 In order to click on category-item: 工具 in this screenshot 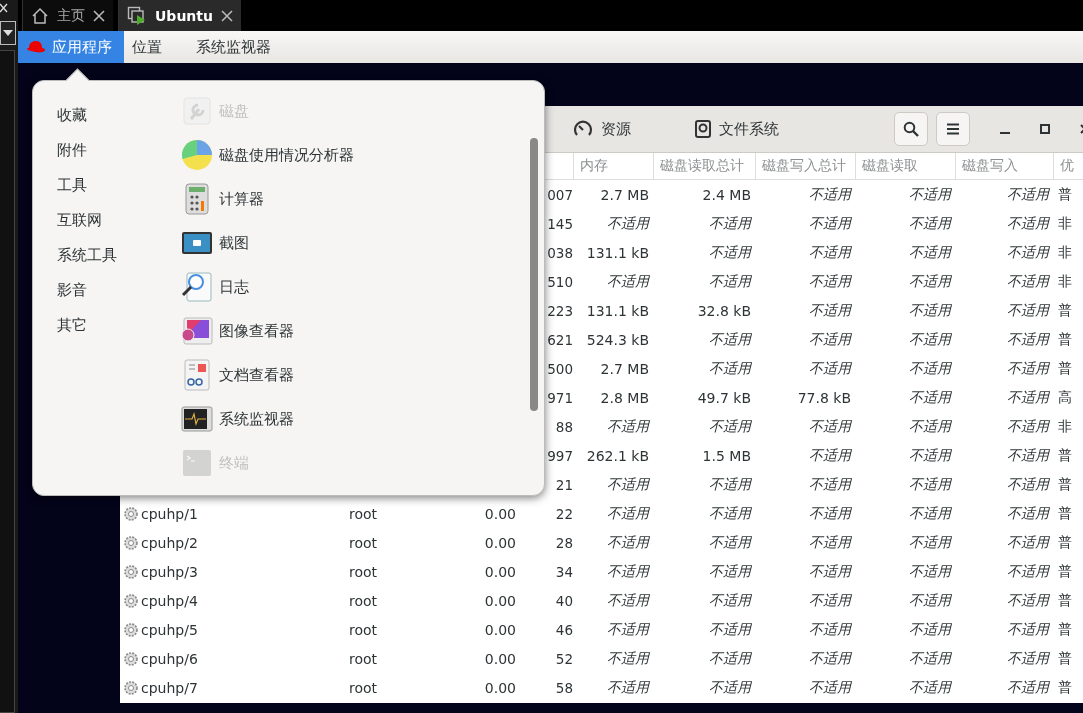, I will do `click(119, 185)`.